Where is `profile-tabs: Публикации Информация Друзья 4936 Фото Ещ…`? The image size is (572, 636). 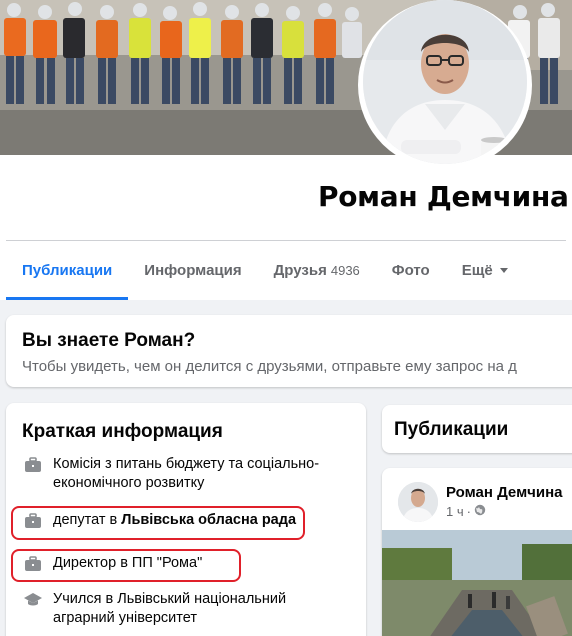
profile-tabs: Публикации Информация Друзья 4936 Фото Ещ… is located at coordinates (265, 270).